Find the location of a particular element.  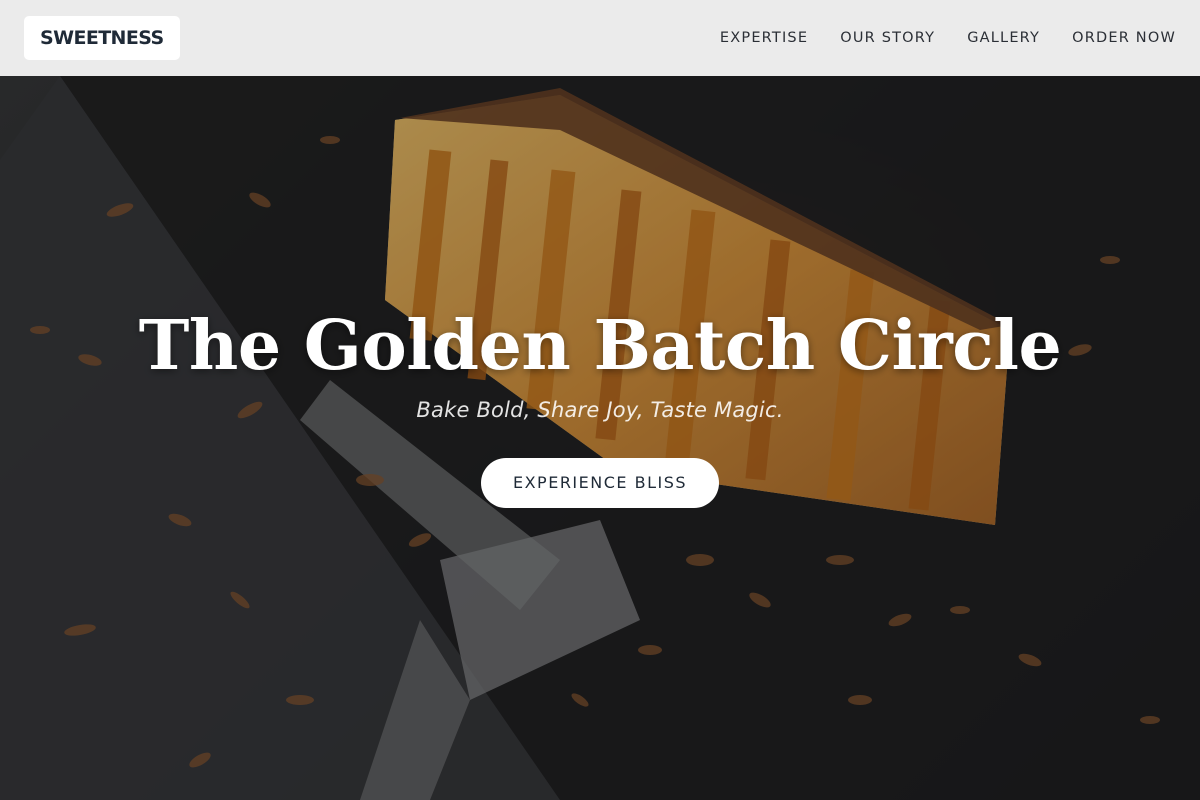

experience-bliss-button: EXPERIENCE BLISS is located at coordinates (600, 483).